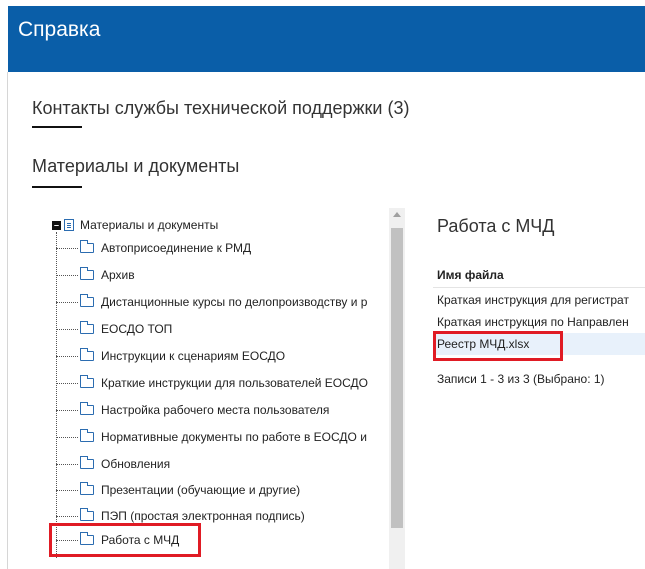 This screenshot has height=569, width=645. What do you see at coordinates (125, 540) in the screenshot?
I see `highlight-mchd-folder` at bounding box center [125, 540].